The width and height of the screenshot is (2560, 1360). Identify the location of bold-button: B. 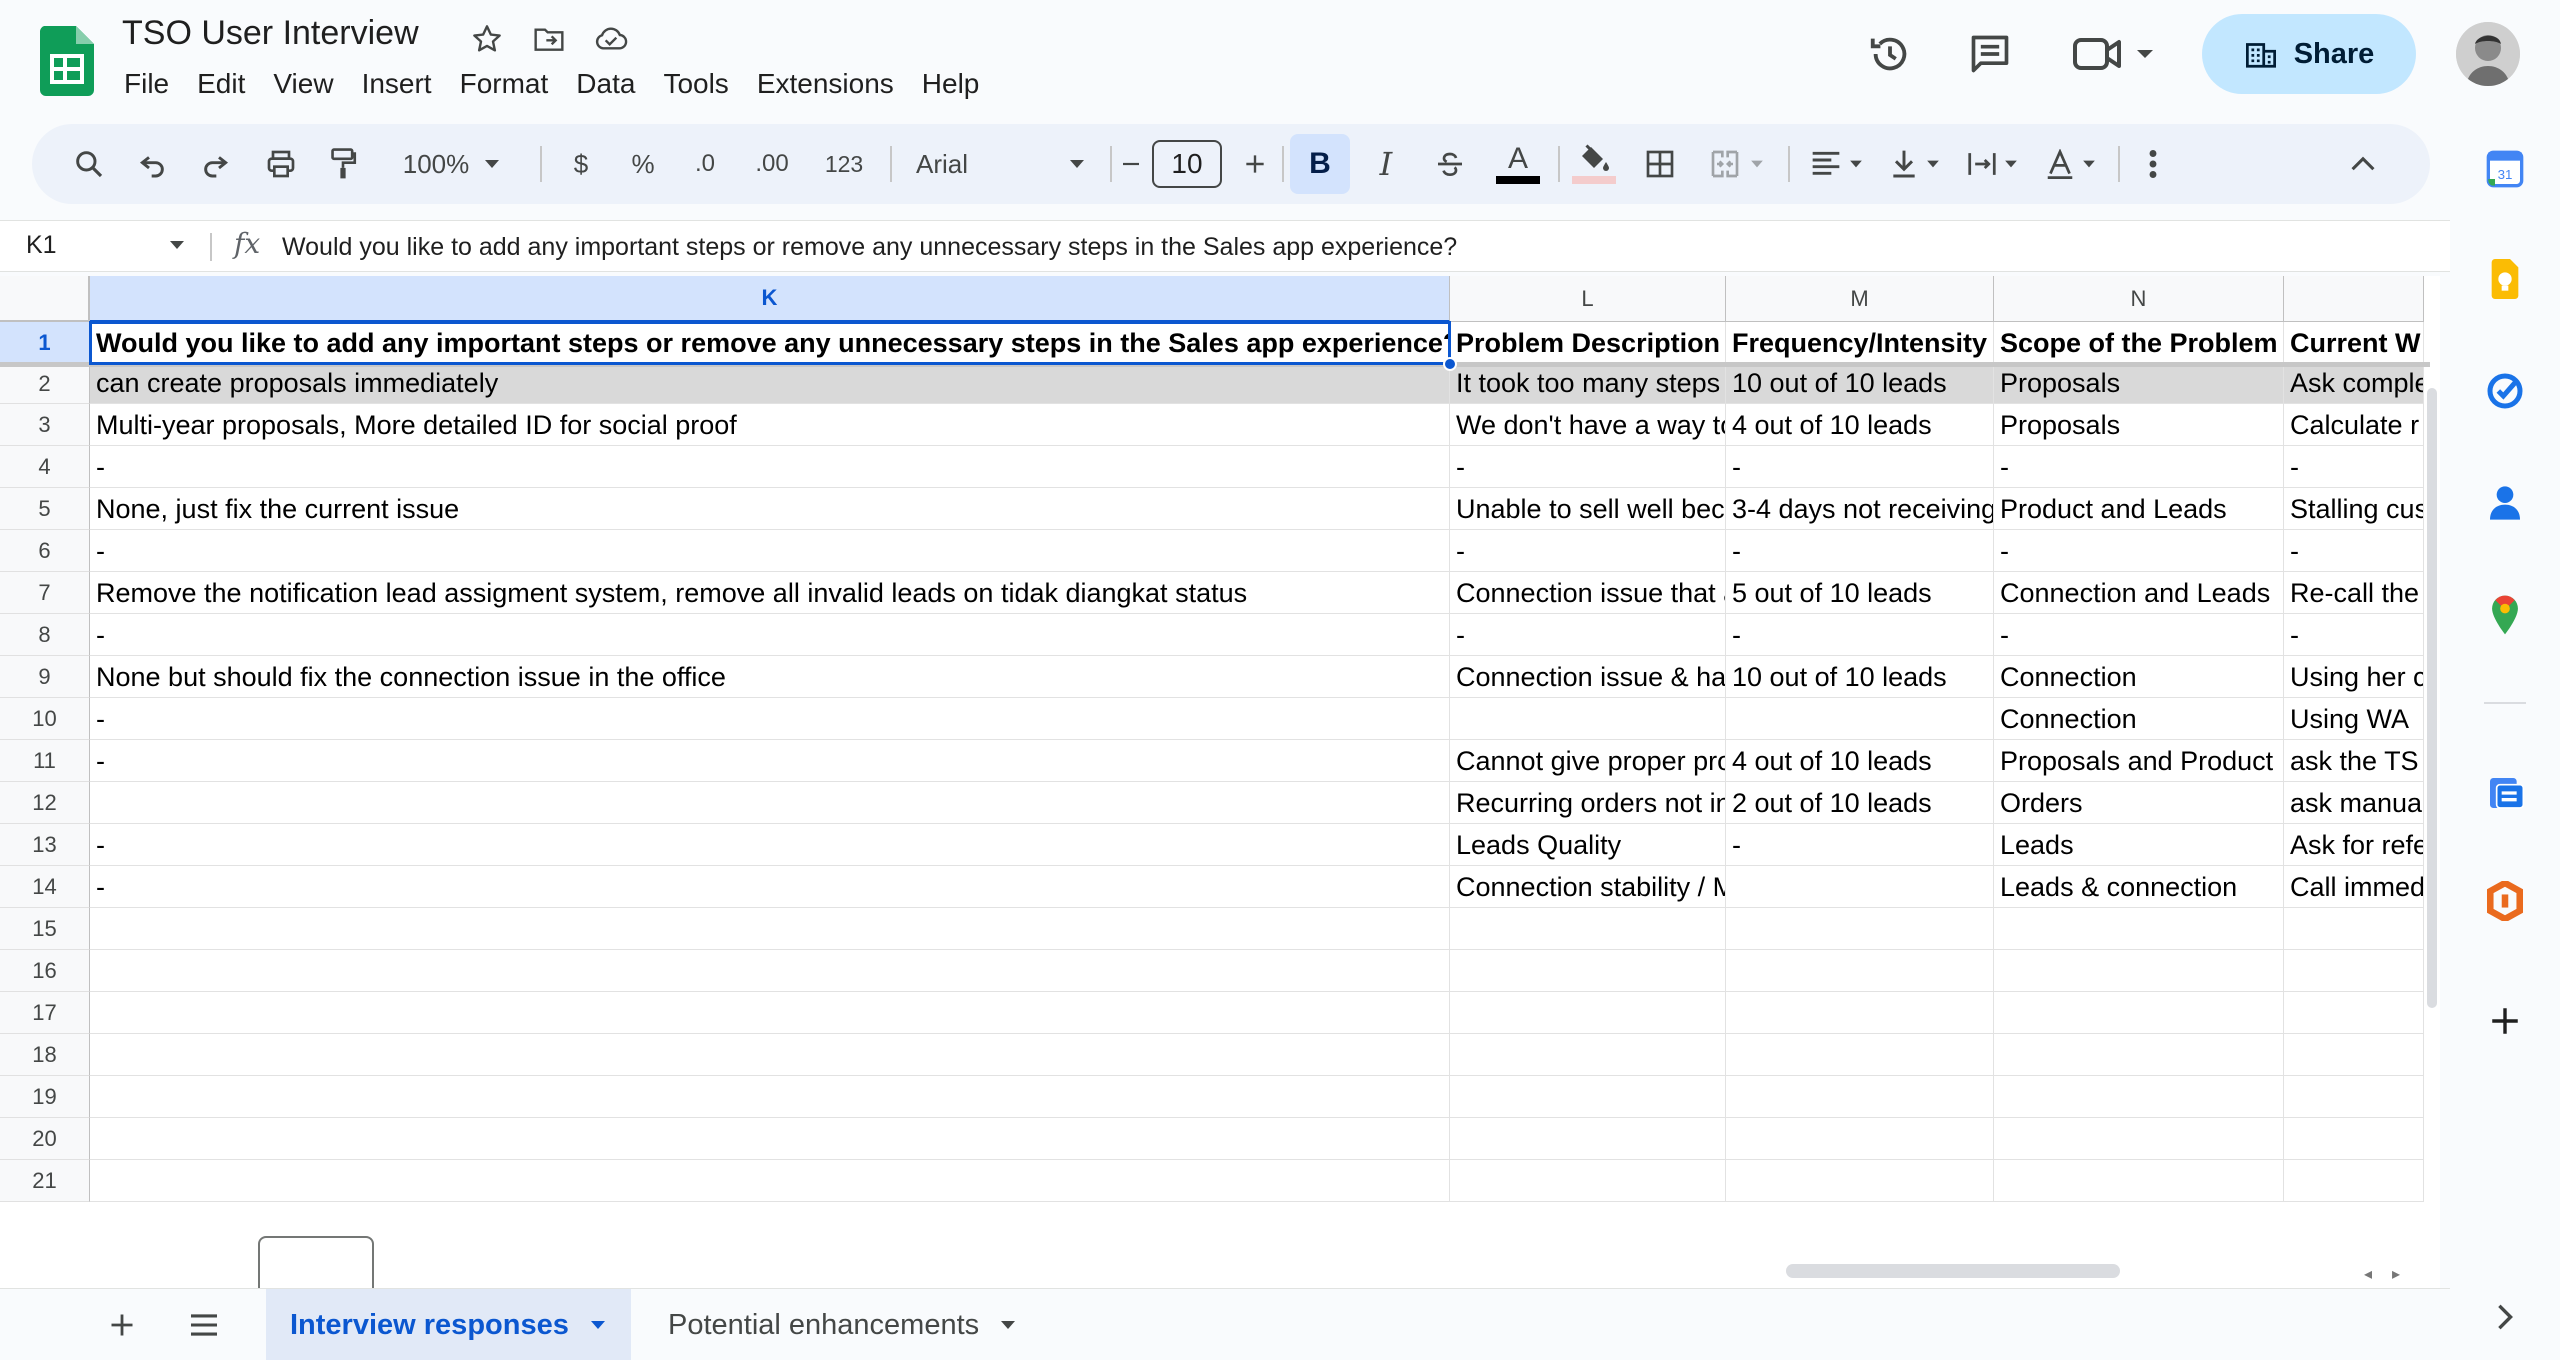
(1320, 164).